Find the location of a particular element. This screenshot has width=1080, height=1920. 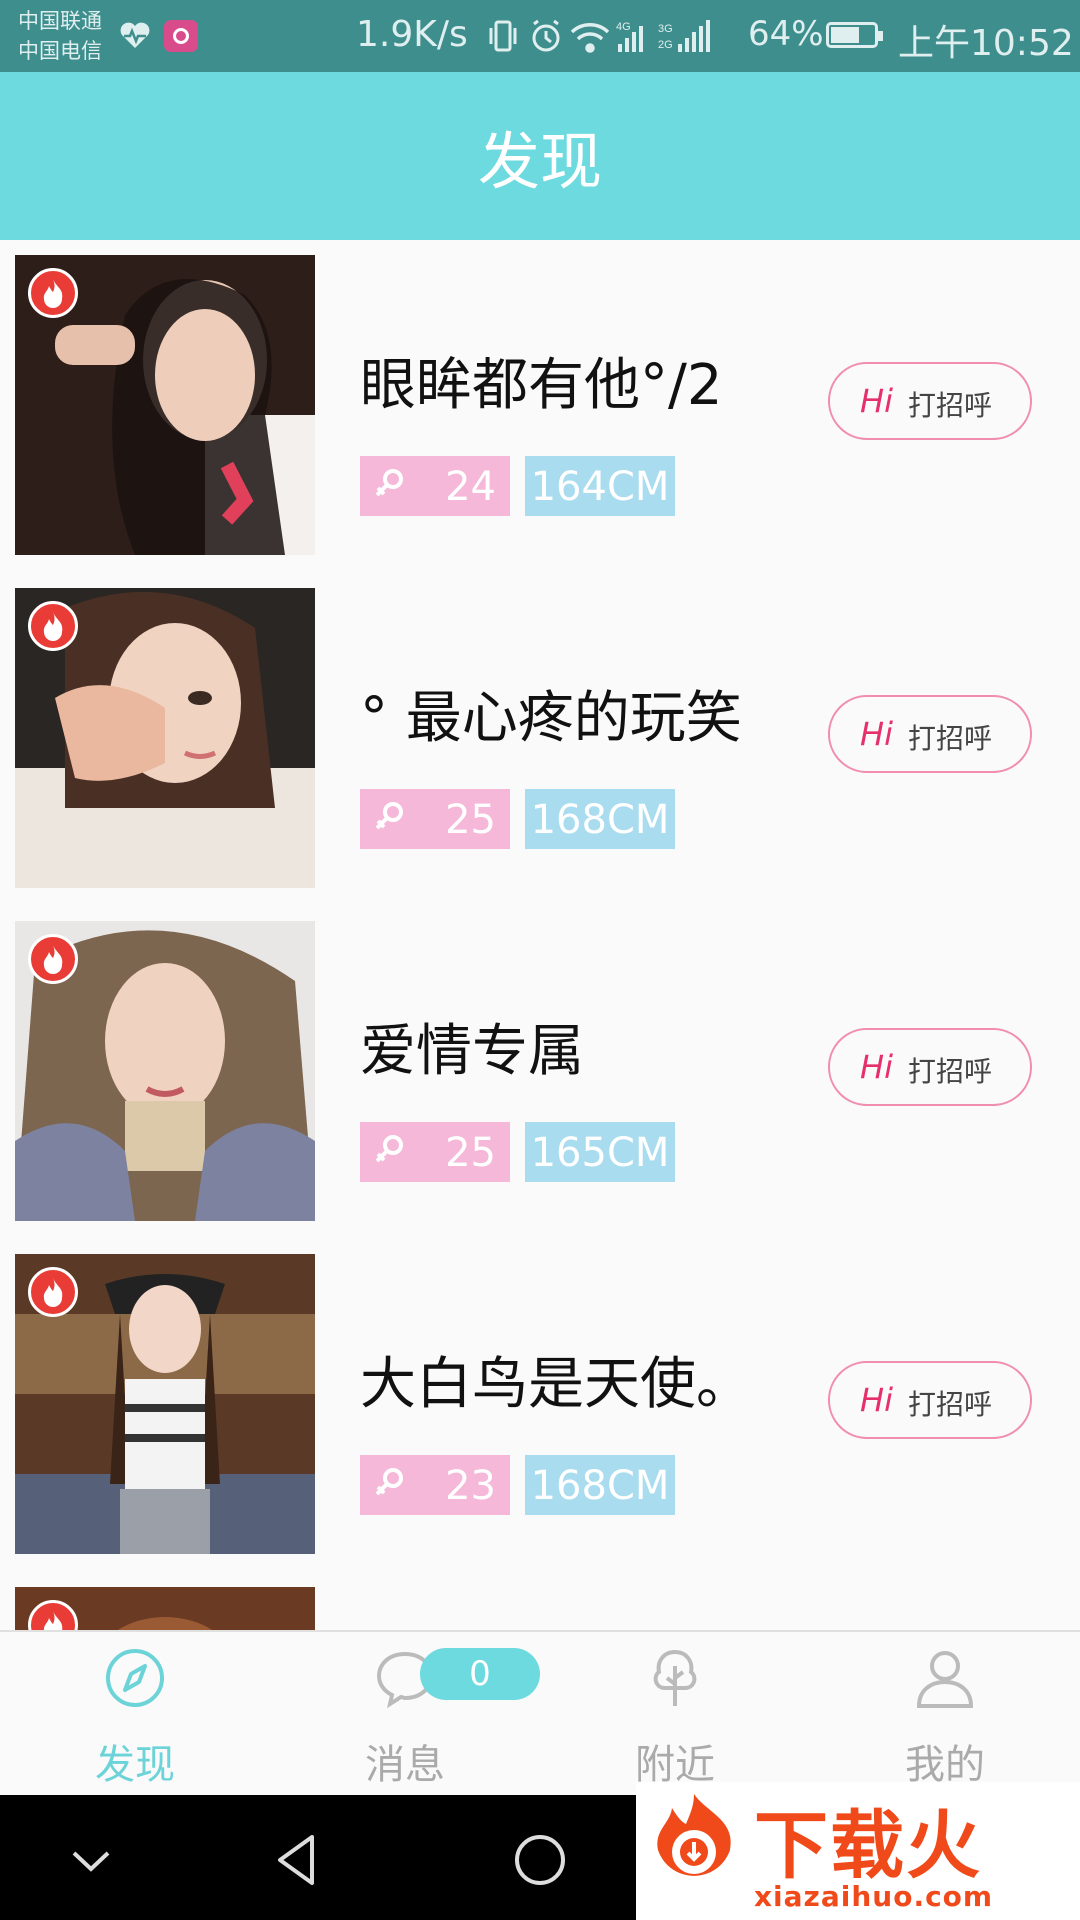

tab-messages-label: 消息 is located at coordinates (405, 1765).